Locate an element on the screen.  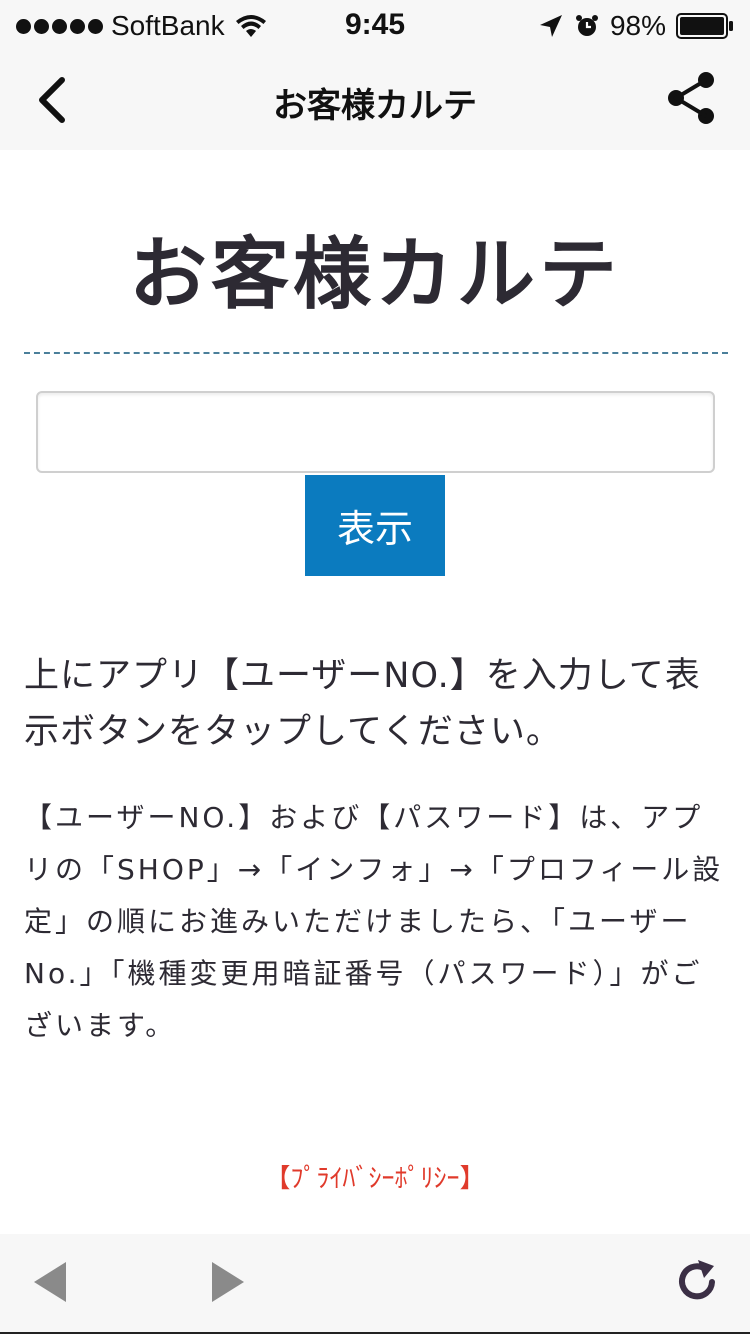
forward-arrow-icon is located at coordinates (227, 1282).